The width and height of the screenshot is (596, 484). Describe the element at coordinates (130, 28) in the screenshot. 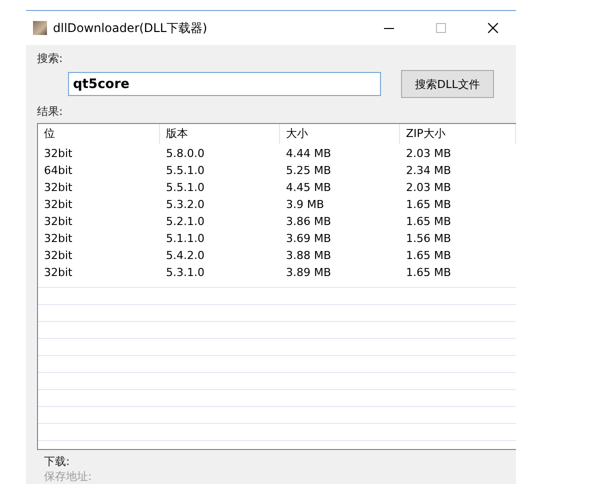

I see `window-title: dllDownloader(DLL下载器)` at that location.